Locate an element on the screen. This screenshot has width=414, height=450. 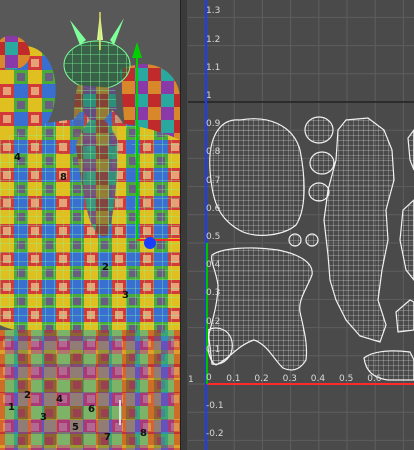
uv-y-tick-label: 1.1 is located at coordinates (213, 67).